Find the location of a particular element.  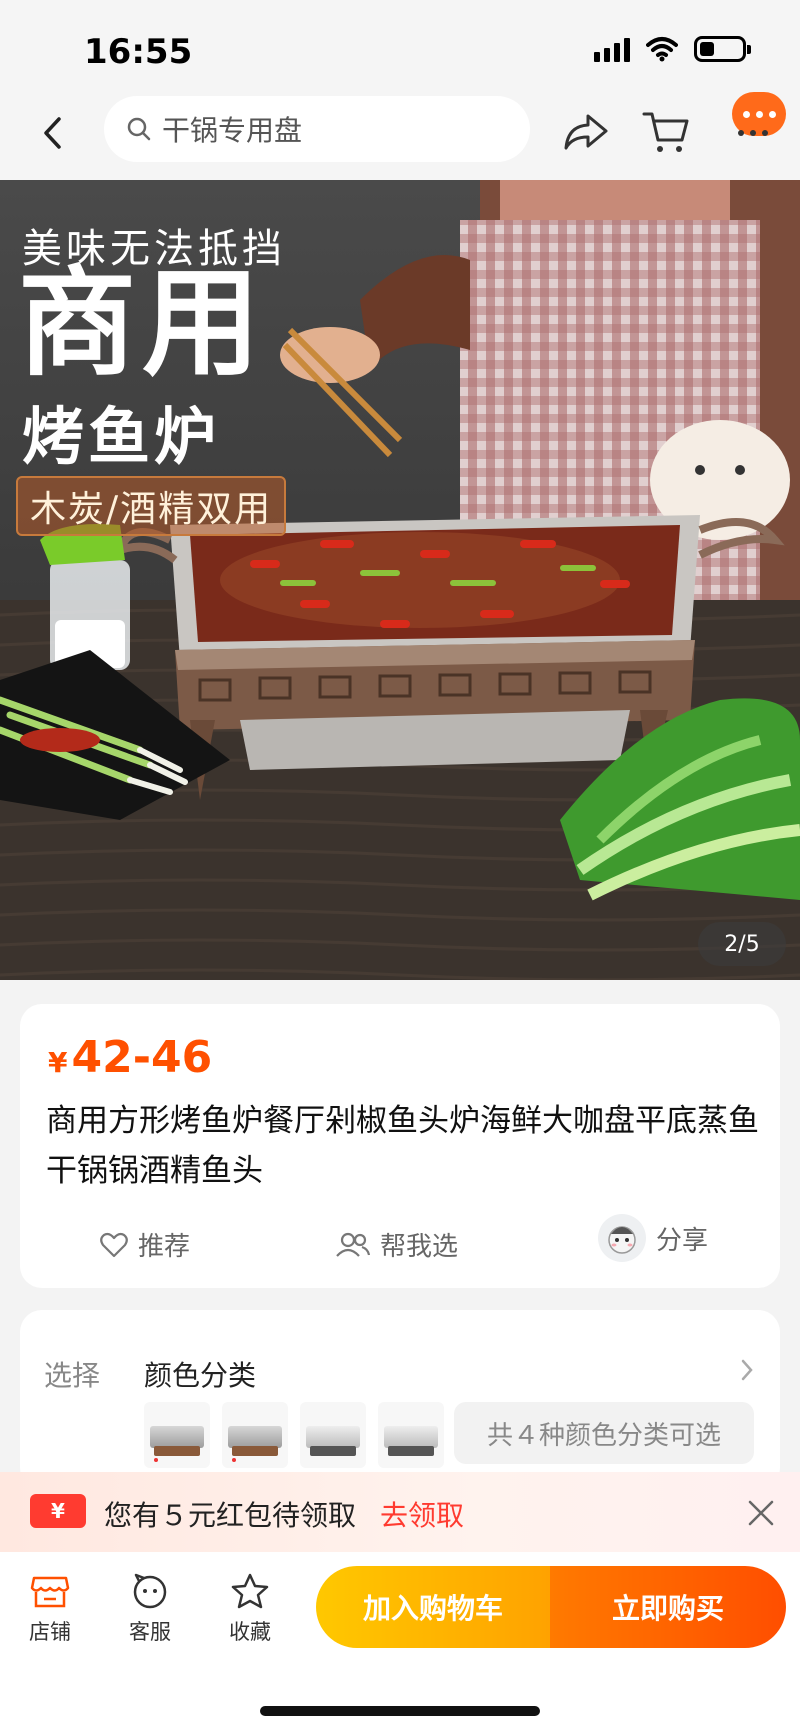

coupon-text: 您有５元红包待领取 is located at coordinates (230, 1515).